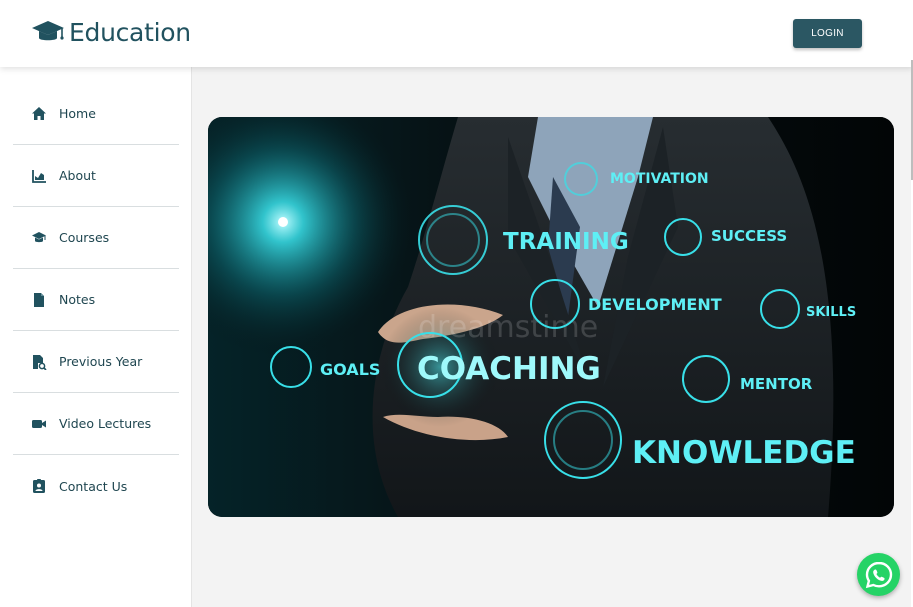  What do you see at coordinates (77, 299) in the screenshot?
I see `sidebar-item-label: Notes` at bounding box center [77, 299].